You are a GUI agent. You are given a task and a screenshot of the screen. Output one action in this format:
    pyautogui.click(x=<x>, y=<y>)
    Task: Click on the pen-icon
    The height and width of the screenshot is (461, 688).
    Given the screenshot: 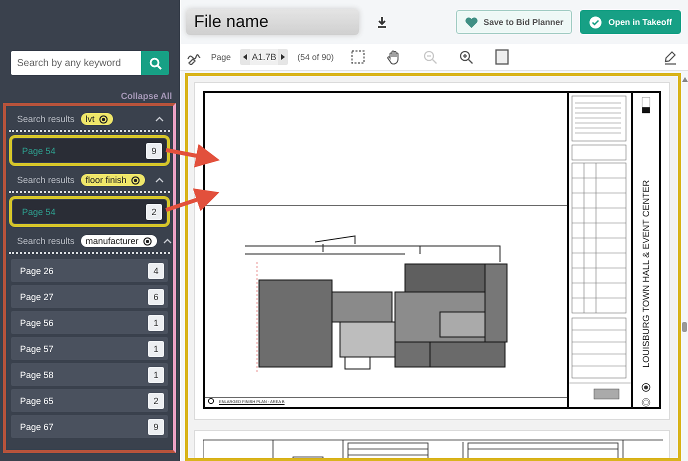 What is the action you would take?
    pyautogui.click(x=670, y=57)
    